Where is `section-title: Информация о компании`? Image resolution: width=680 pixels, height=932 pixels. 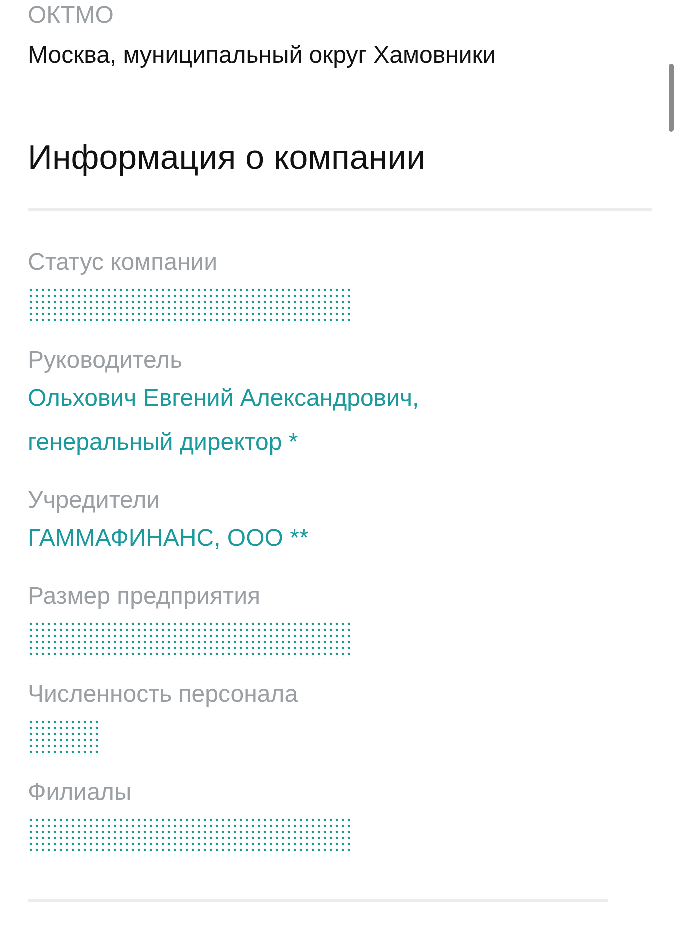
section-title: Информация о компании is located at coordinates (227, 158).